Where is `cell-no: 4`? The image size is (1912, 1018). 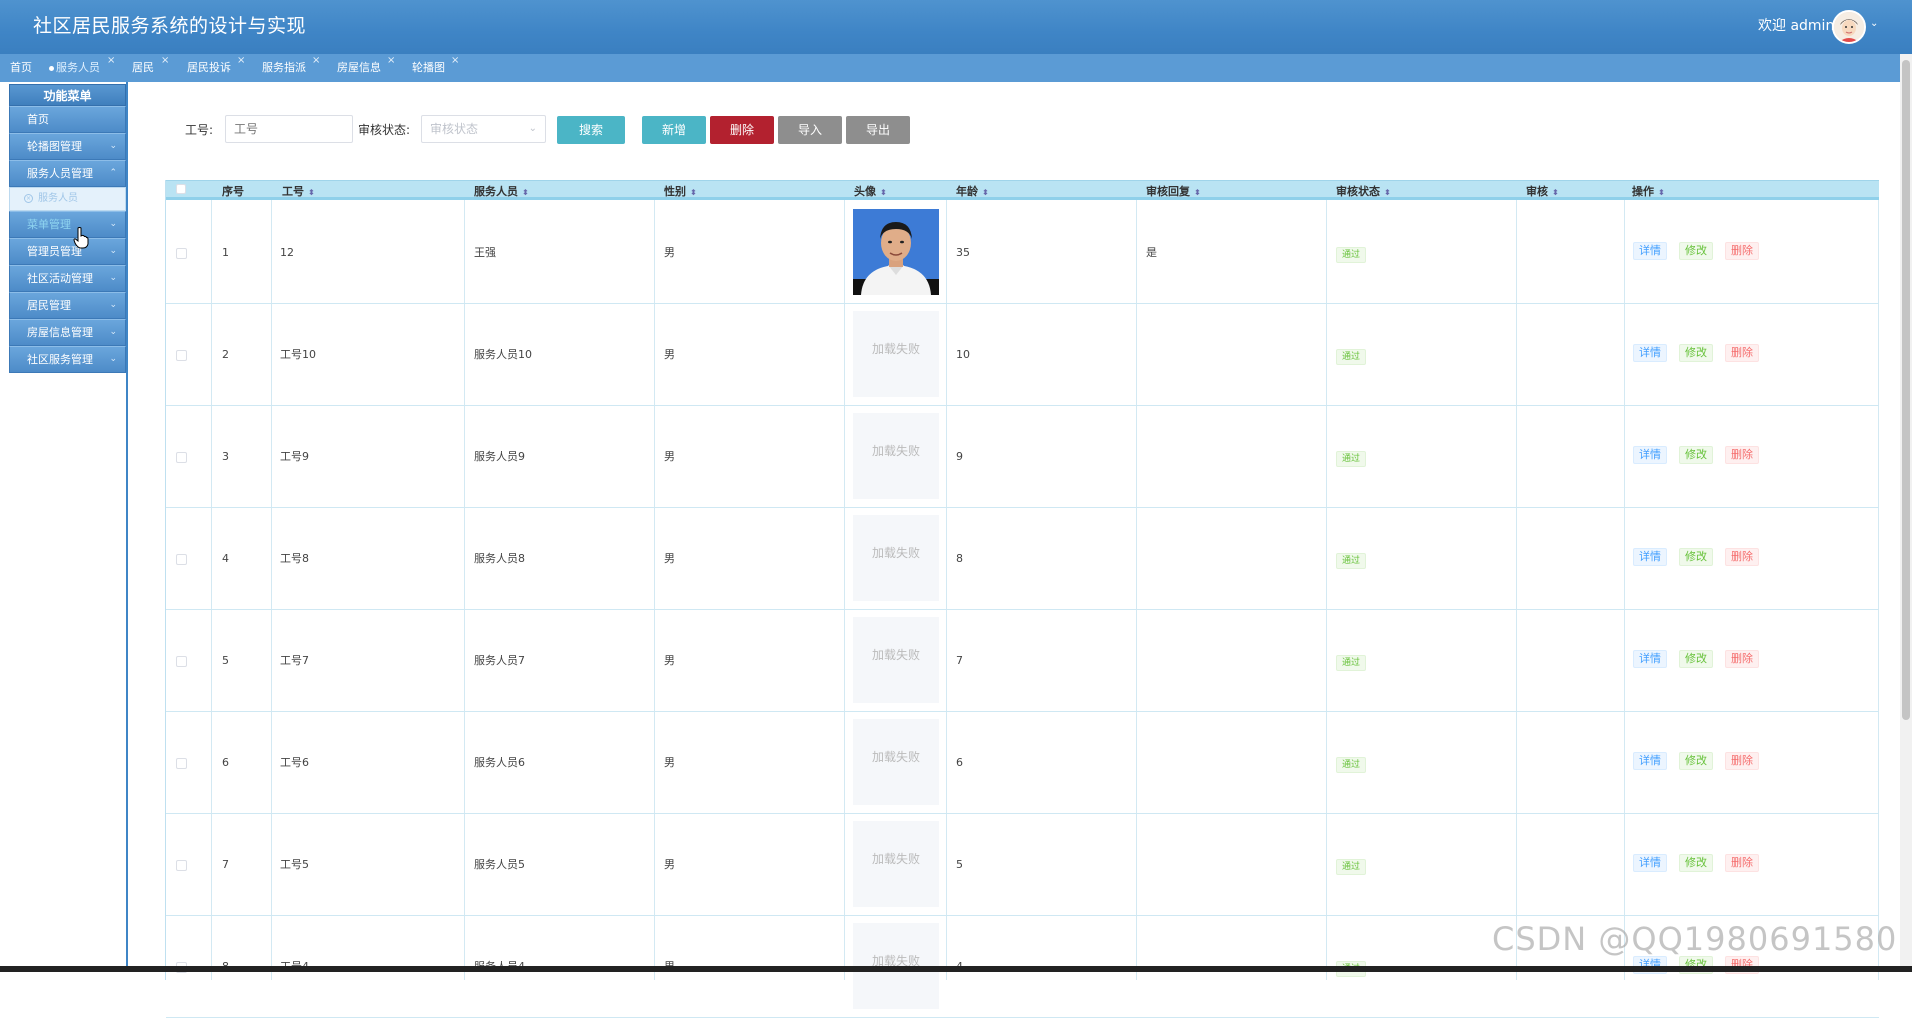
cell-no: 4 is located at coordinates (225, 558).